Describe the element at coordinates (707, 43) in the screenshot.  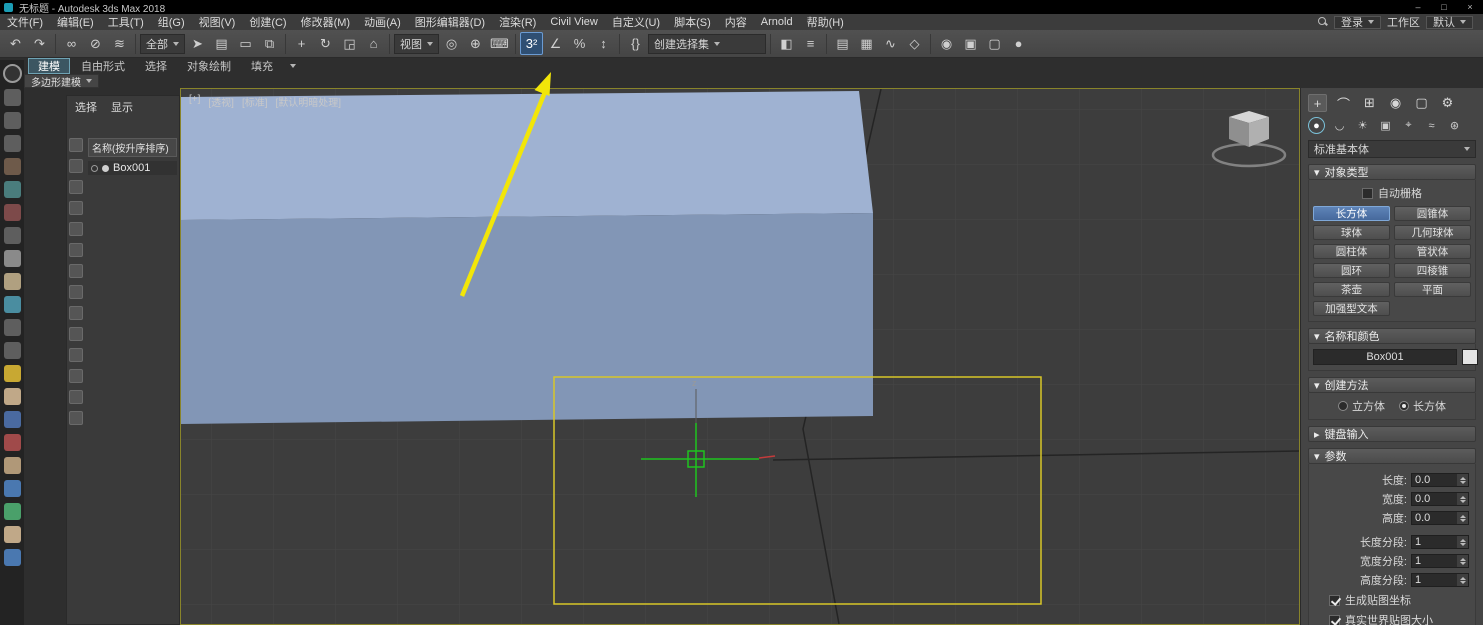
I see `named-selection-sets-dropdown: 创建选择集` at that location.